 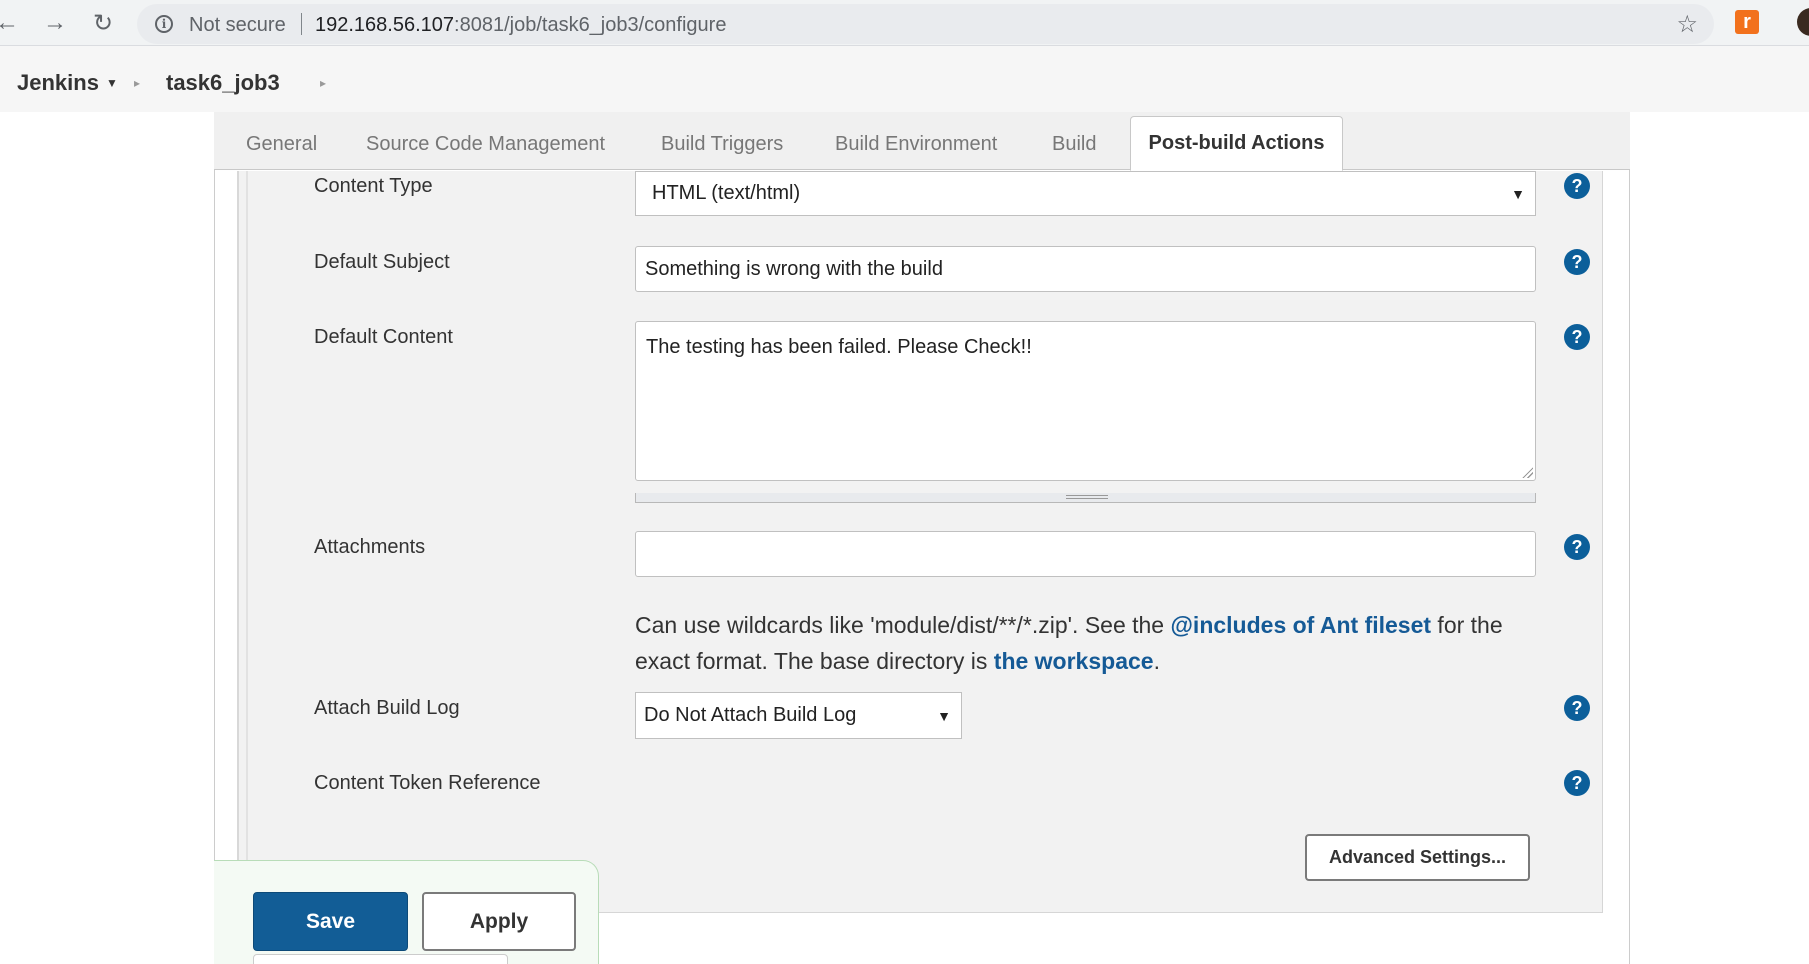 What do you see at coordinates (1236, 143) in the screenshot?
I see `tab-post-build-actions: Post-build Actions` at bounding box center [1236, 143].